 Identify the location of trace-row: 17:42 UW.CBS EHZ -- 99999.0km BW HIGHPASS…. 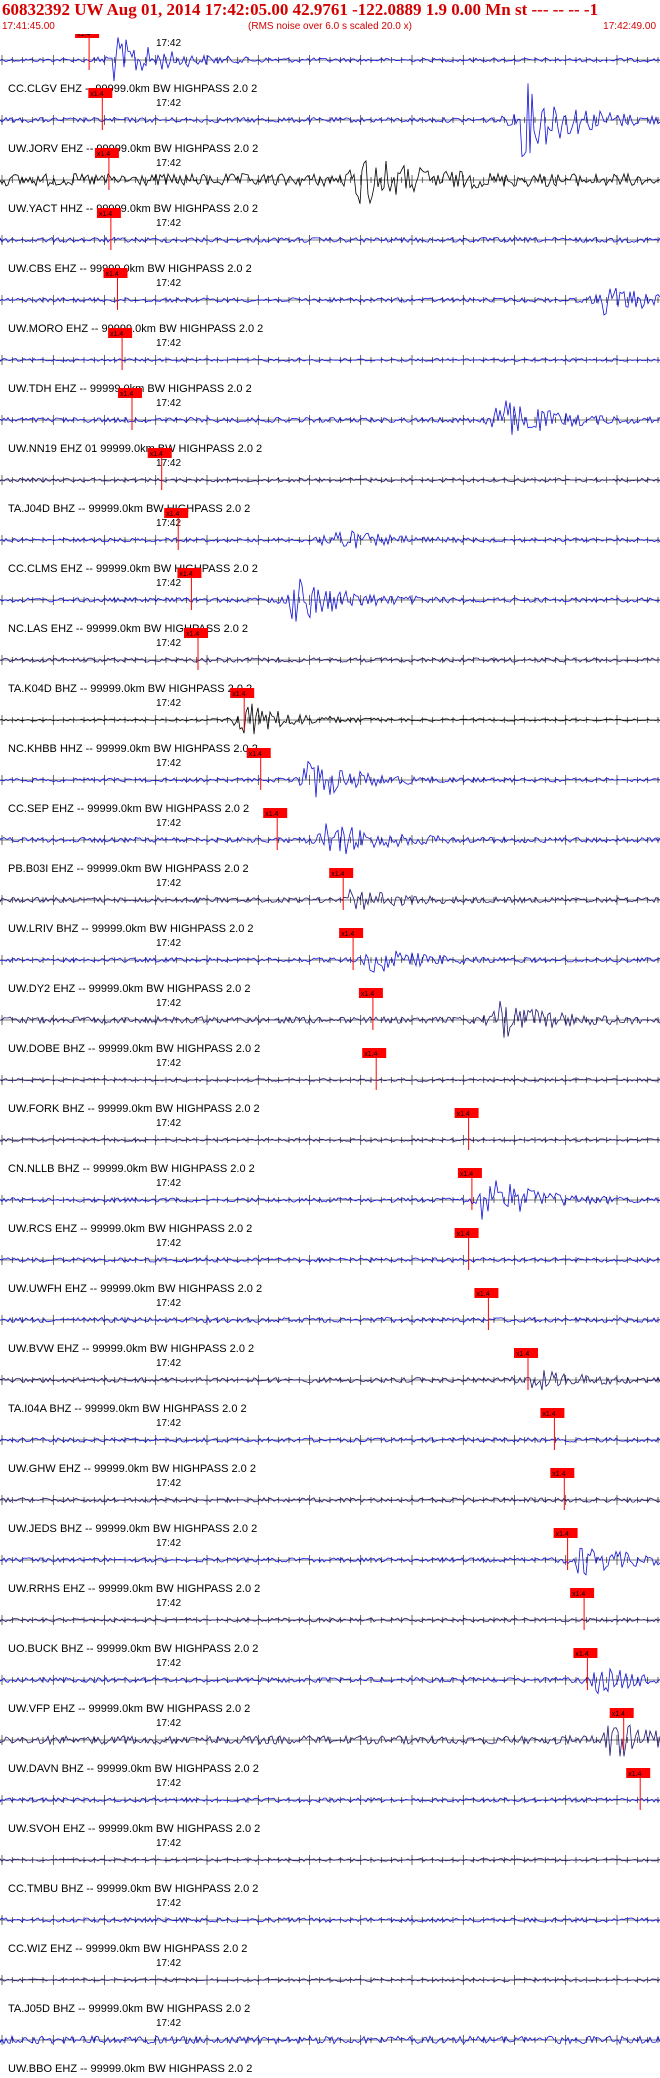
(330, 241).